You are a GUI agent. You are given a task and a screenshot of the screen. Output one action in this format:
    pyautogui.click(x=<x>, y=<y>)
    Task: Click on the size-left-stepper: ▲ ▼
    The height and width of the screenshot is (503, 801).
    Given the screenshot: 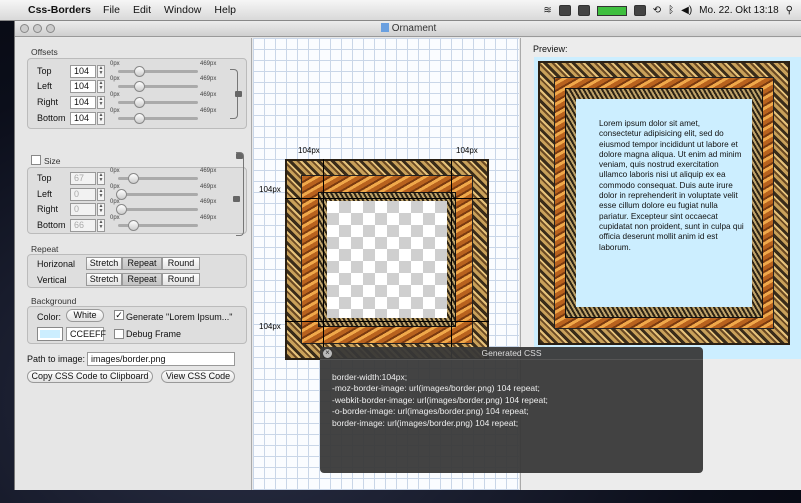 What is the action you would take?
    pyautogui.click(x=101, y=194)
    